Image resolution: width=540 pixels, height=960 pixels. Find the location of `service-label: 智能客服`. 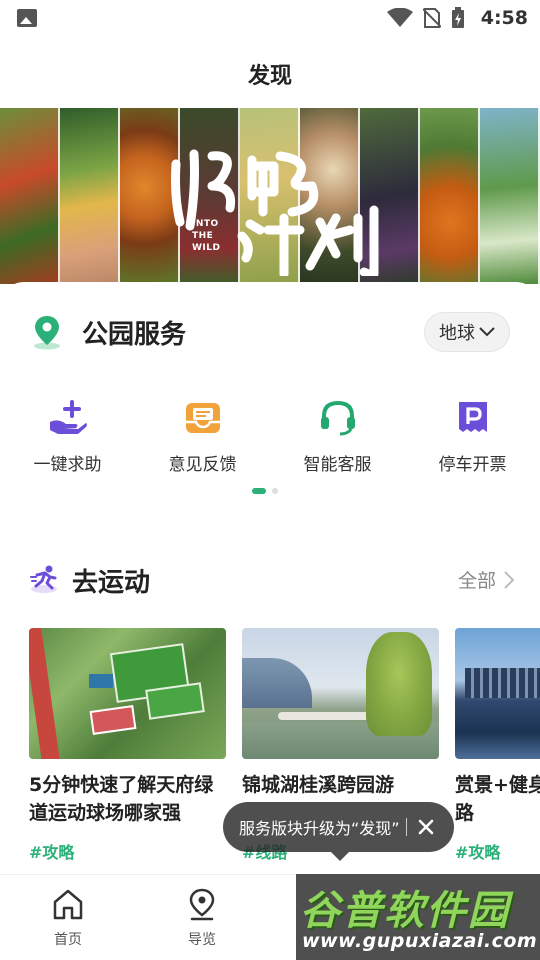

service-label: 智能客服 is located at coordinates (337, 465).